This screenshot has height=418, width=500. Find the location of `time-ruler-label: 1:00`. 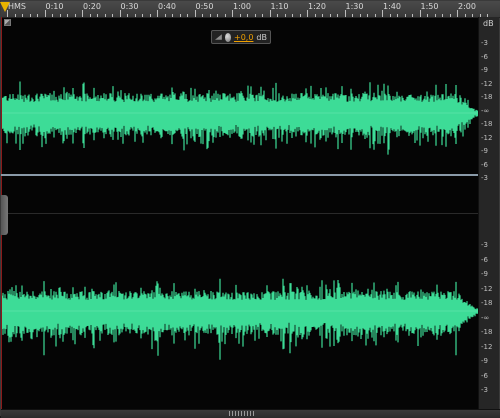

time-ruler-label: 1:00 is located at coordinates (242, 6).